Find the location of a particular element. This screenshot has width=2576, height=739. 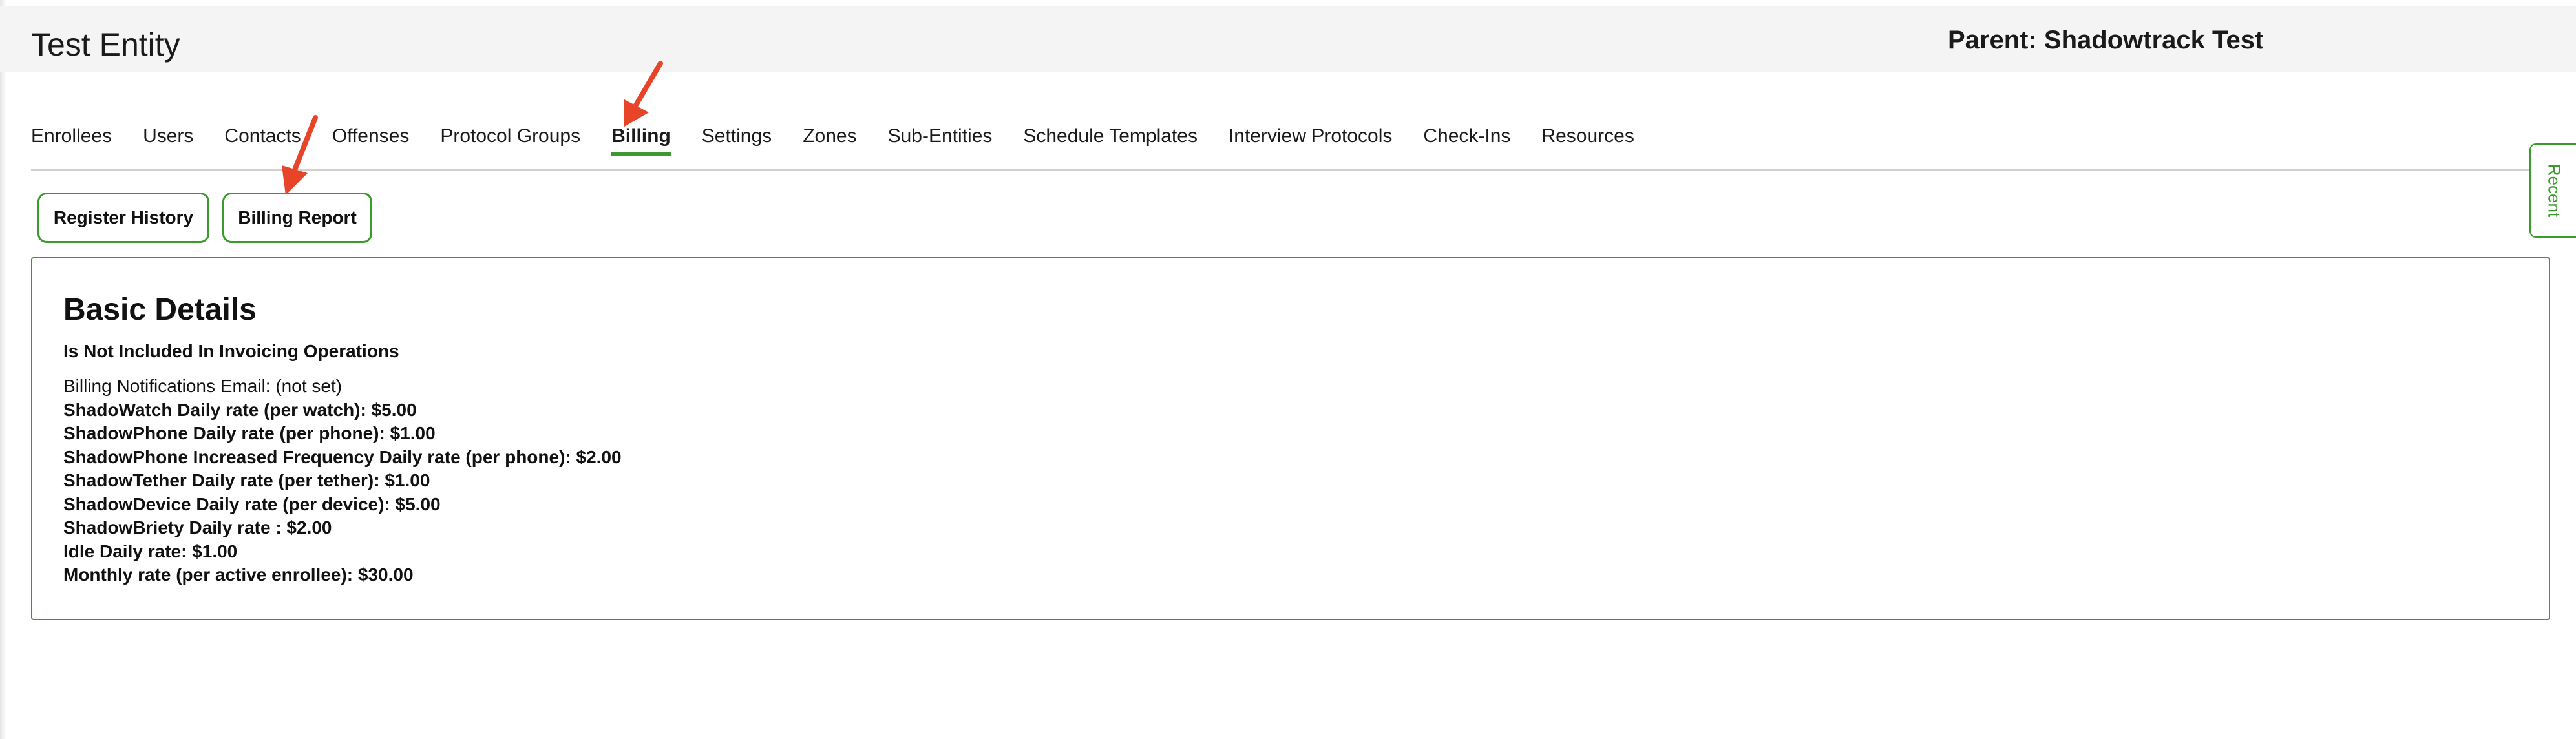

annotation-arrow-billing-tab is located at coordinates (643, 94).